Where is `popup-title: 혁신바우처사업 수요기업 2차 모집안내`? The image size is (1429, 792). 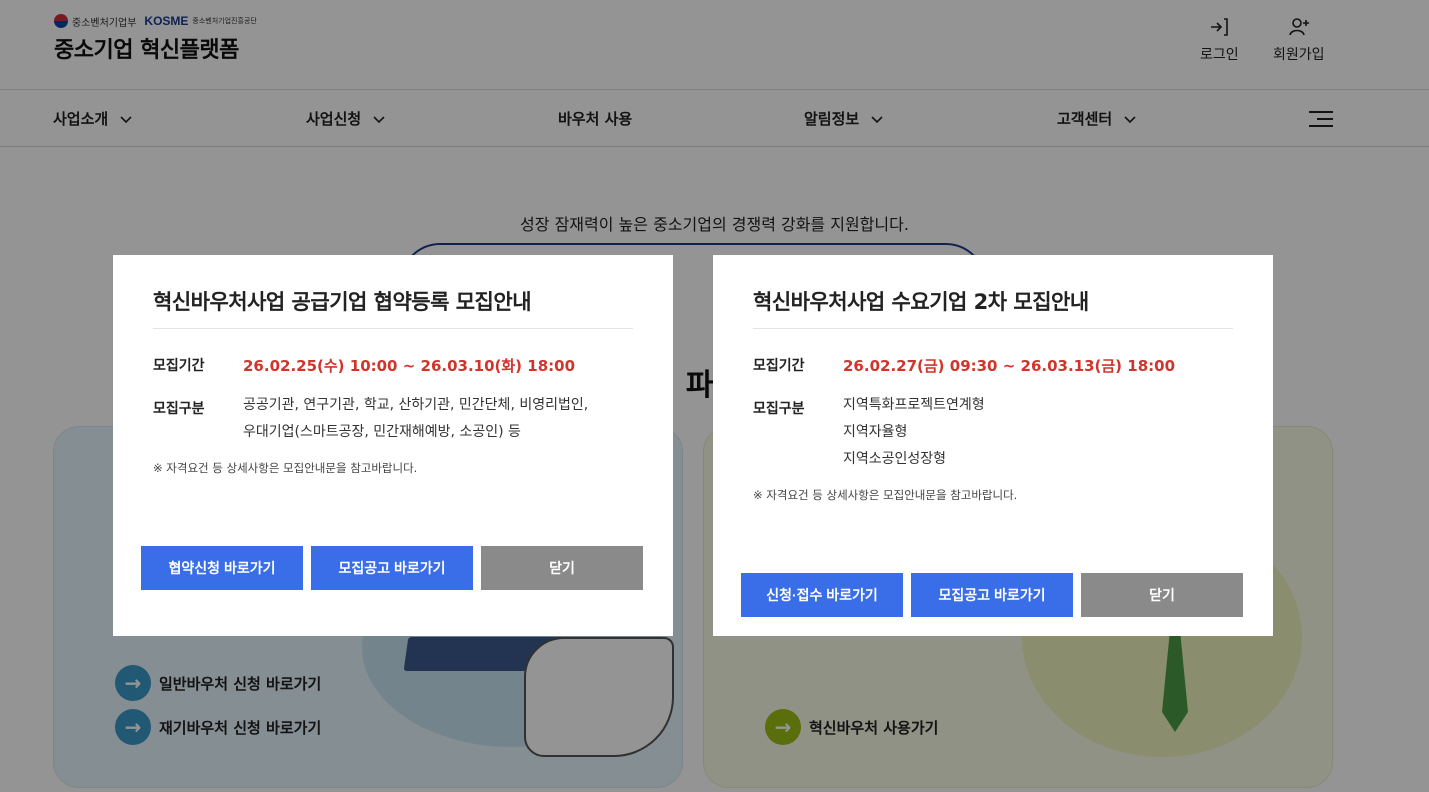
popup-title: 혁신바우처사업 수요기업 2차 모집안내 is located at coordinates (993, 307).